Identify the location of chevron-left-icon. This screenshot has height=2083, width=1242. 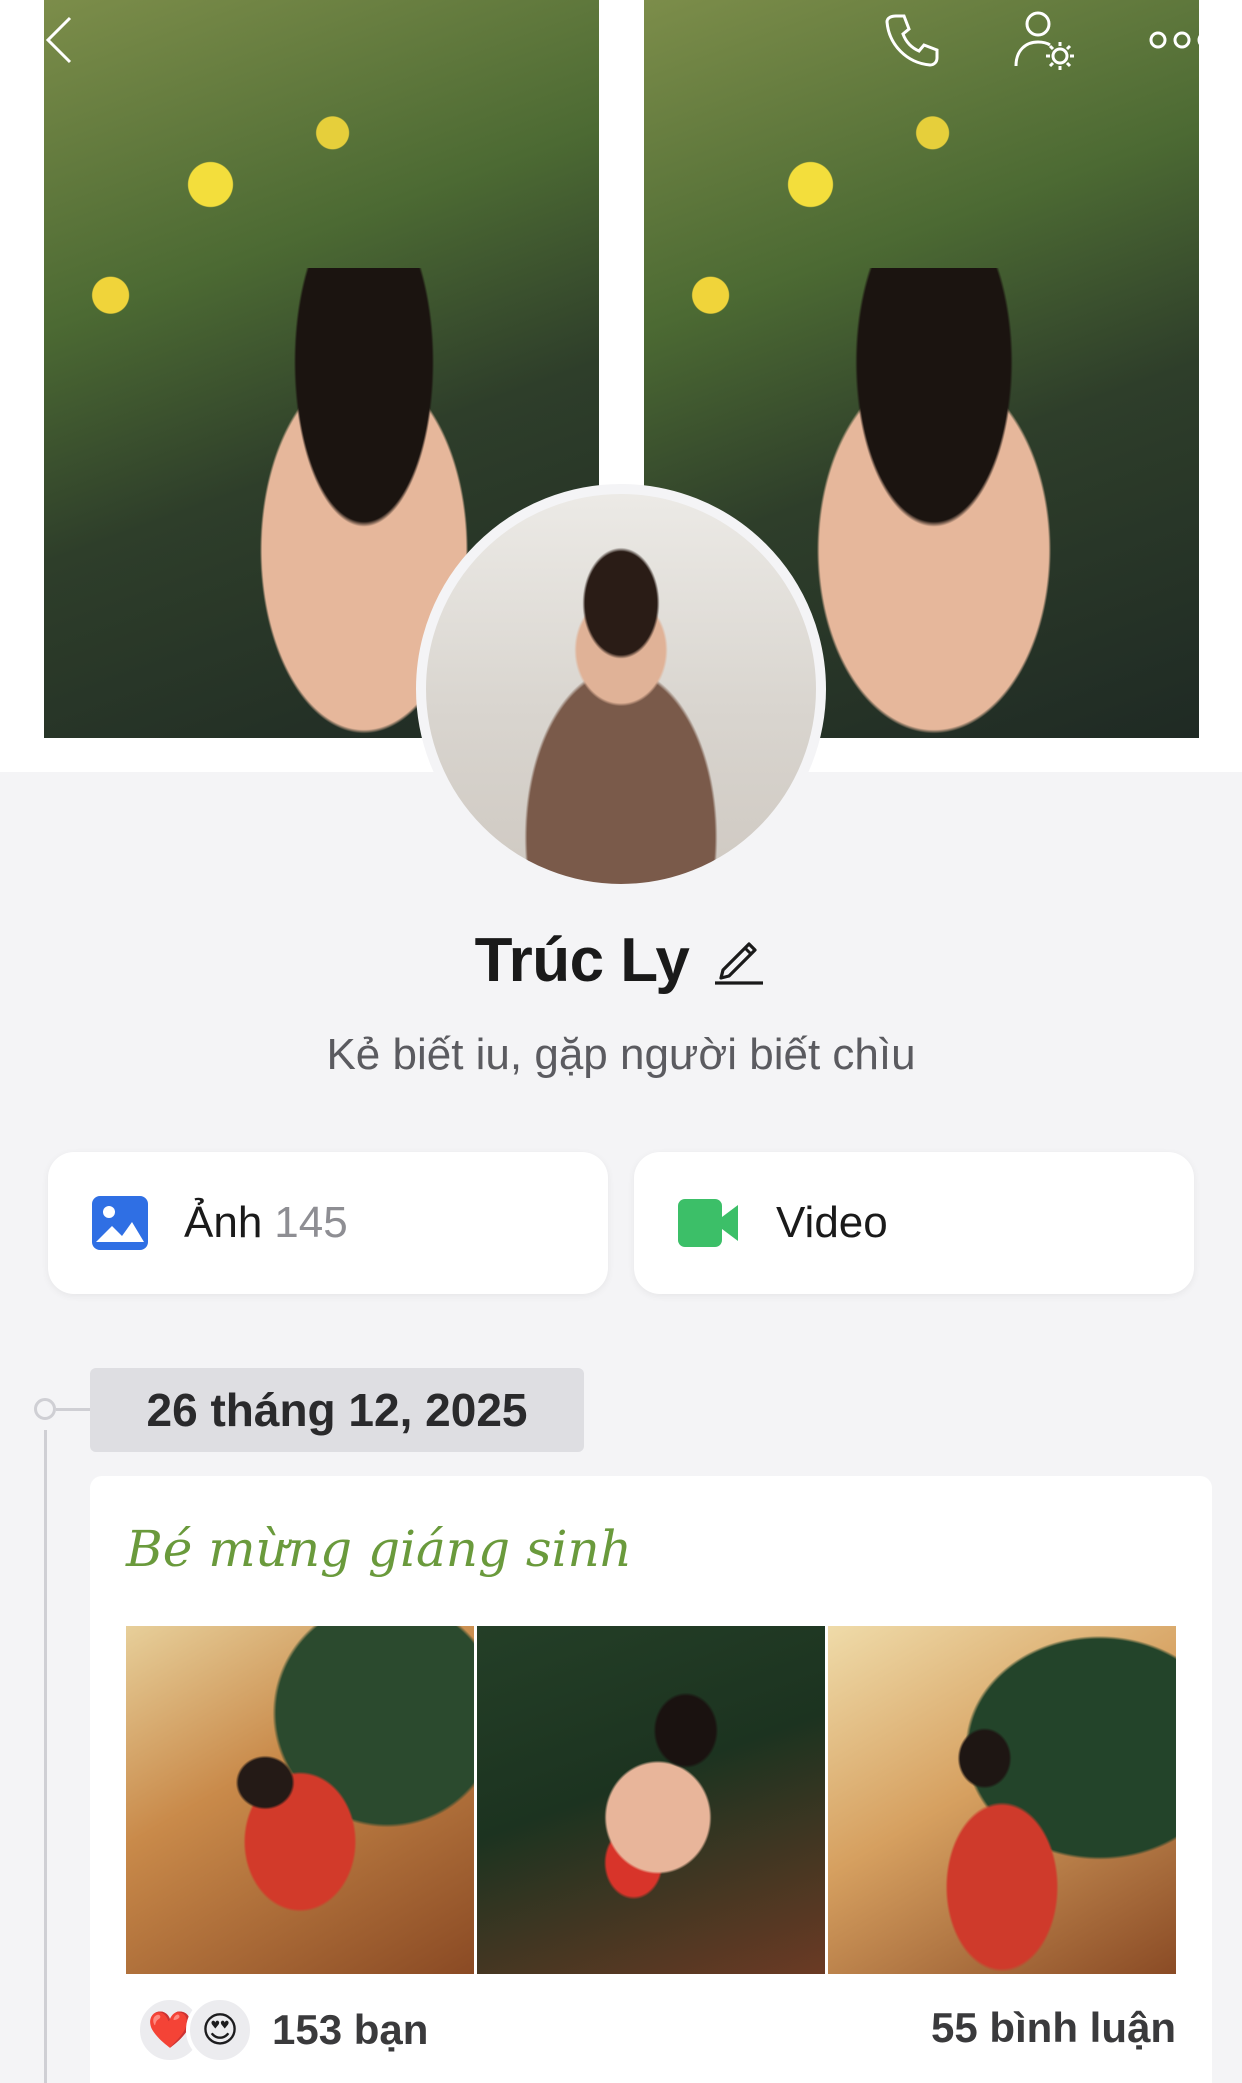
(58, 40).